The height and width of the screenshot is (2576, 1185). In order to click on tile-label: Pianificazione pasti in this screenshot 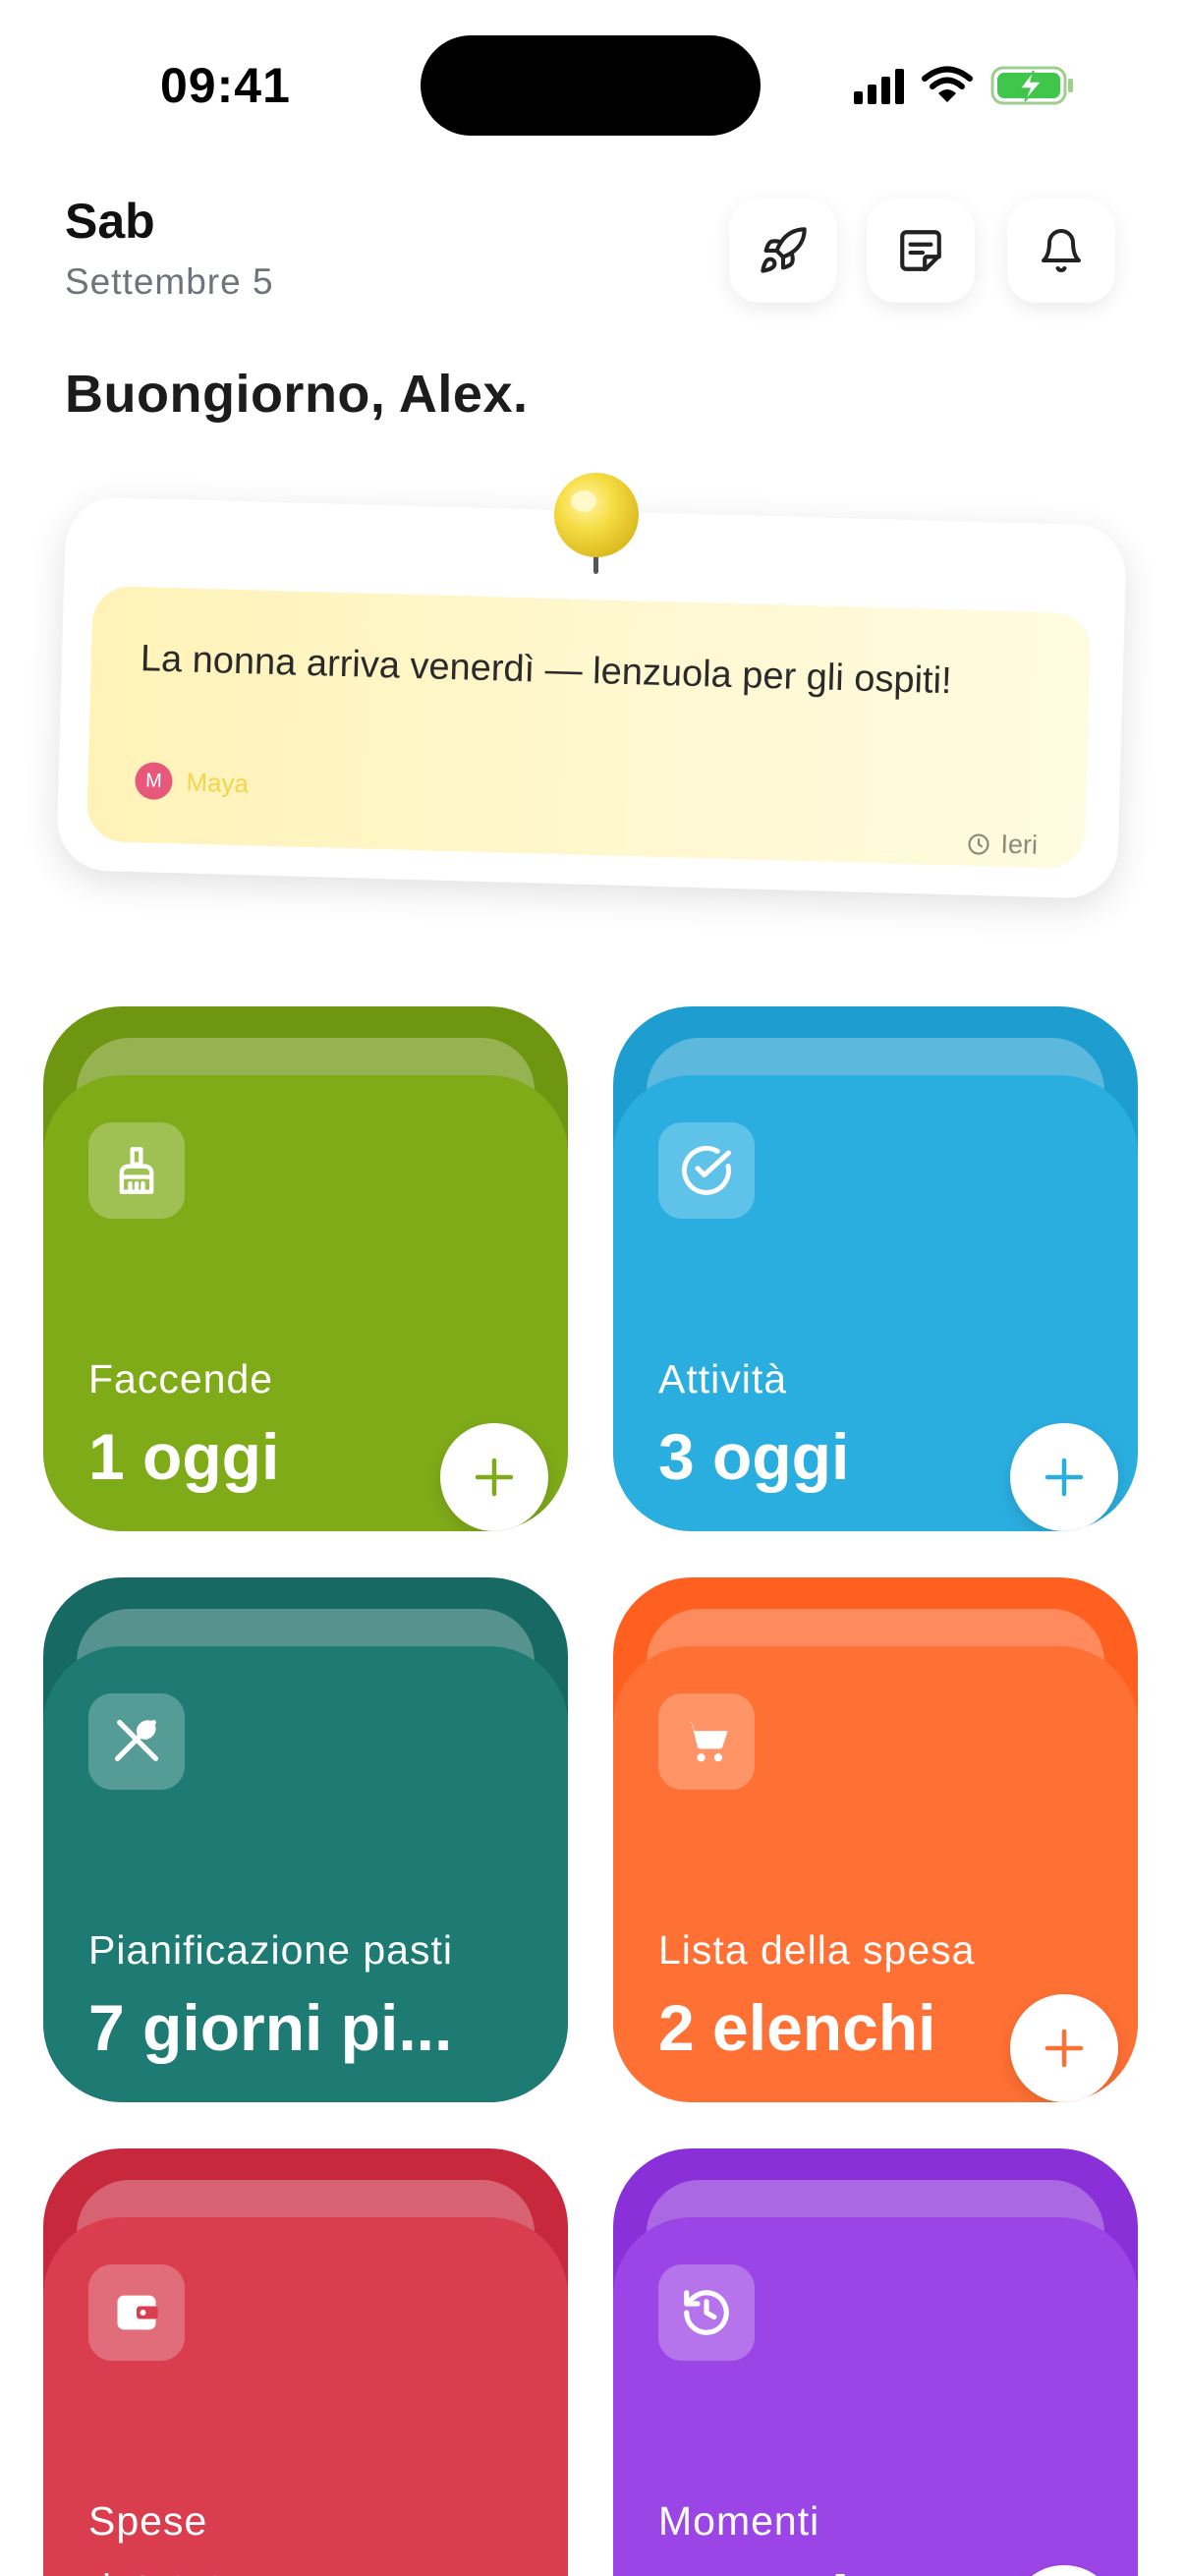, I will do `click(271, 1950)`.